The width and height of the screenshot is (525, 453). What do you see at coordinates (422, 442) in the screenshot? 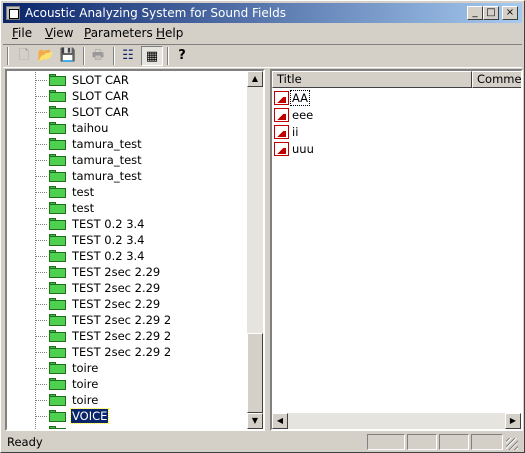
I see `status-panel` at bounding box center [422, 442].